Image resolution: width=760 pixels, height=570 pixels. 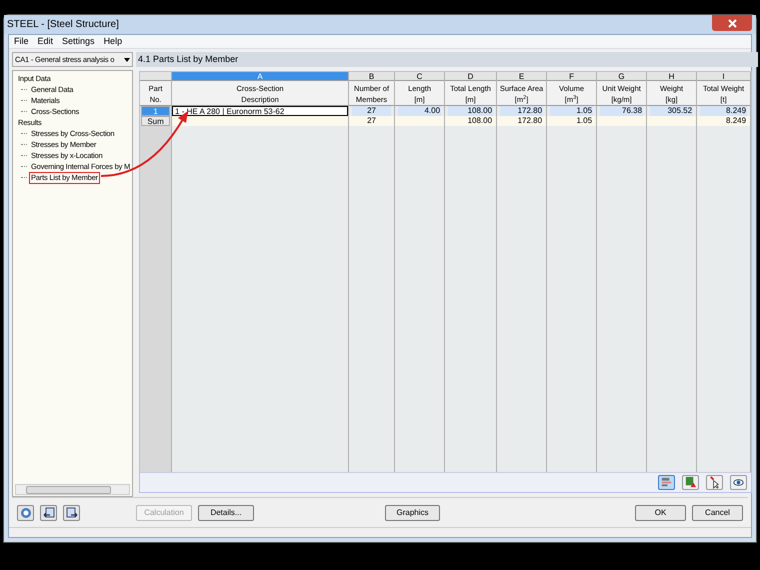 I want to click on value-cell: 1.05, so click(x=572, y=111).